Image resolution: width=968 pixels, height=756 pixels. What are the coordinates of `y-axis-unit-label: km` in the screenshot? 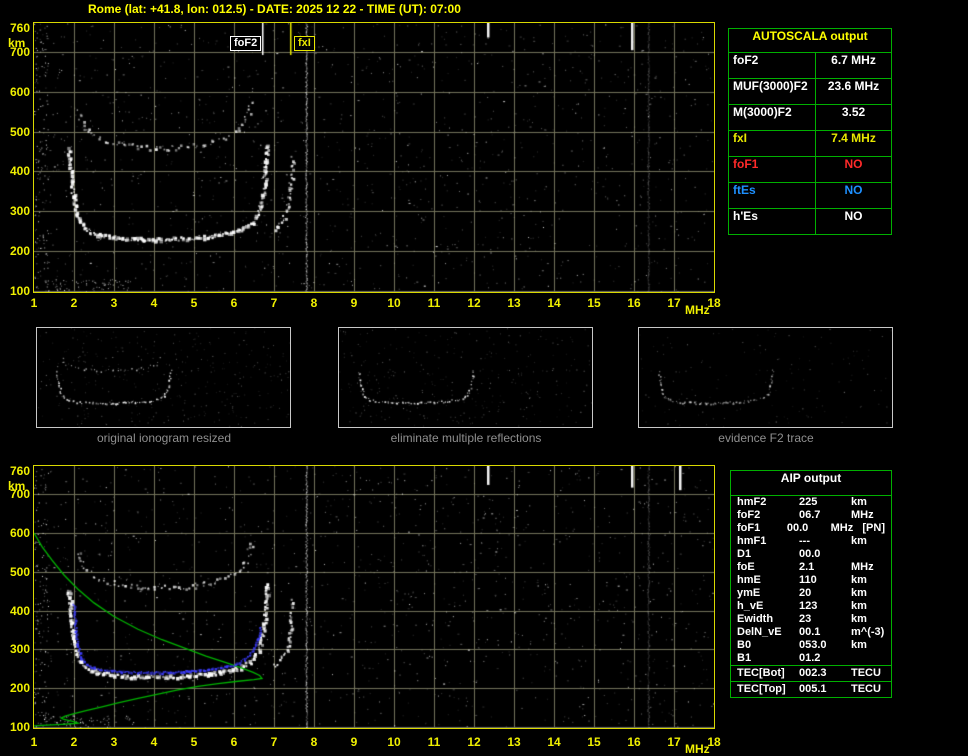 It's located at (17, 486).